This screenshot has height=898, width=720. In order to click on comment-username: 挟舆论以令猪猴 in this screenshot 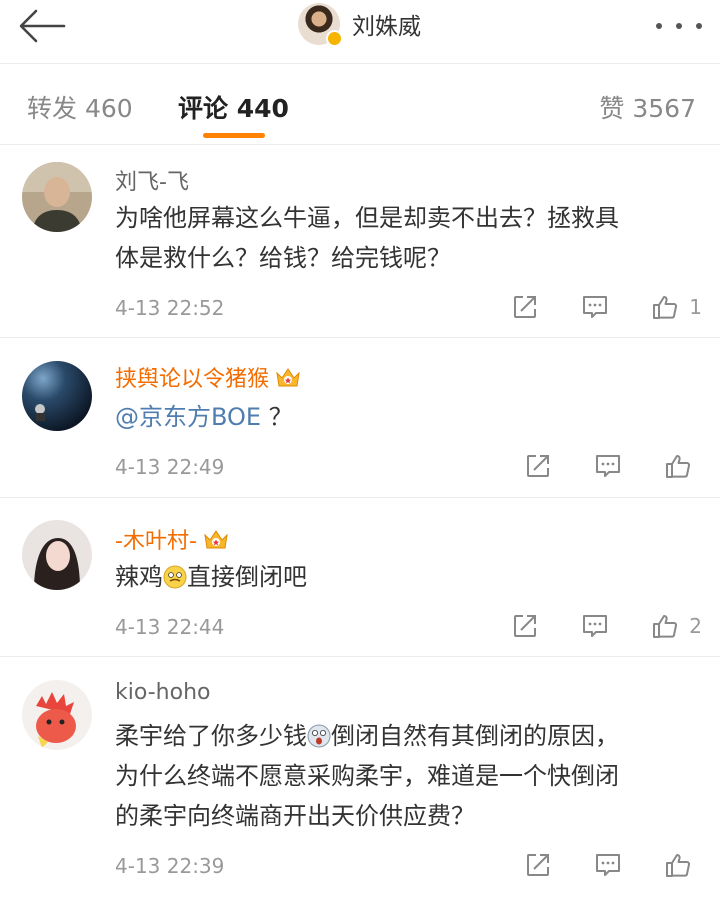, I will do `click(208, 377)`.